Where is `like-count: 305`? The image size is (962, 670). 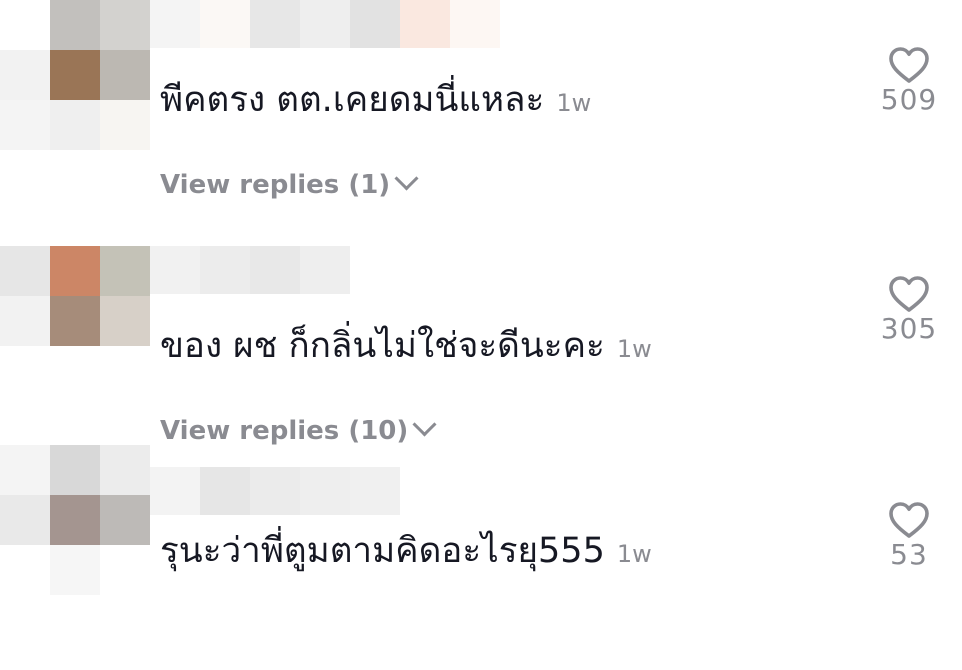
like-count: 305 is located at coordinates (909, 328).